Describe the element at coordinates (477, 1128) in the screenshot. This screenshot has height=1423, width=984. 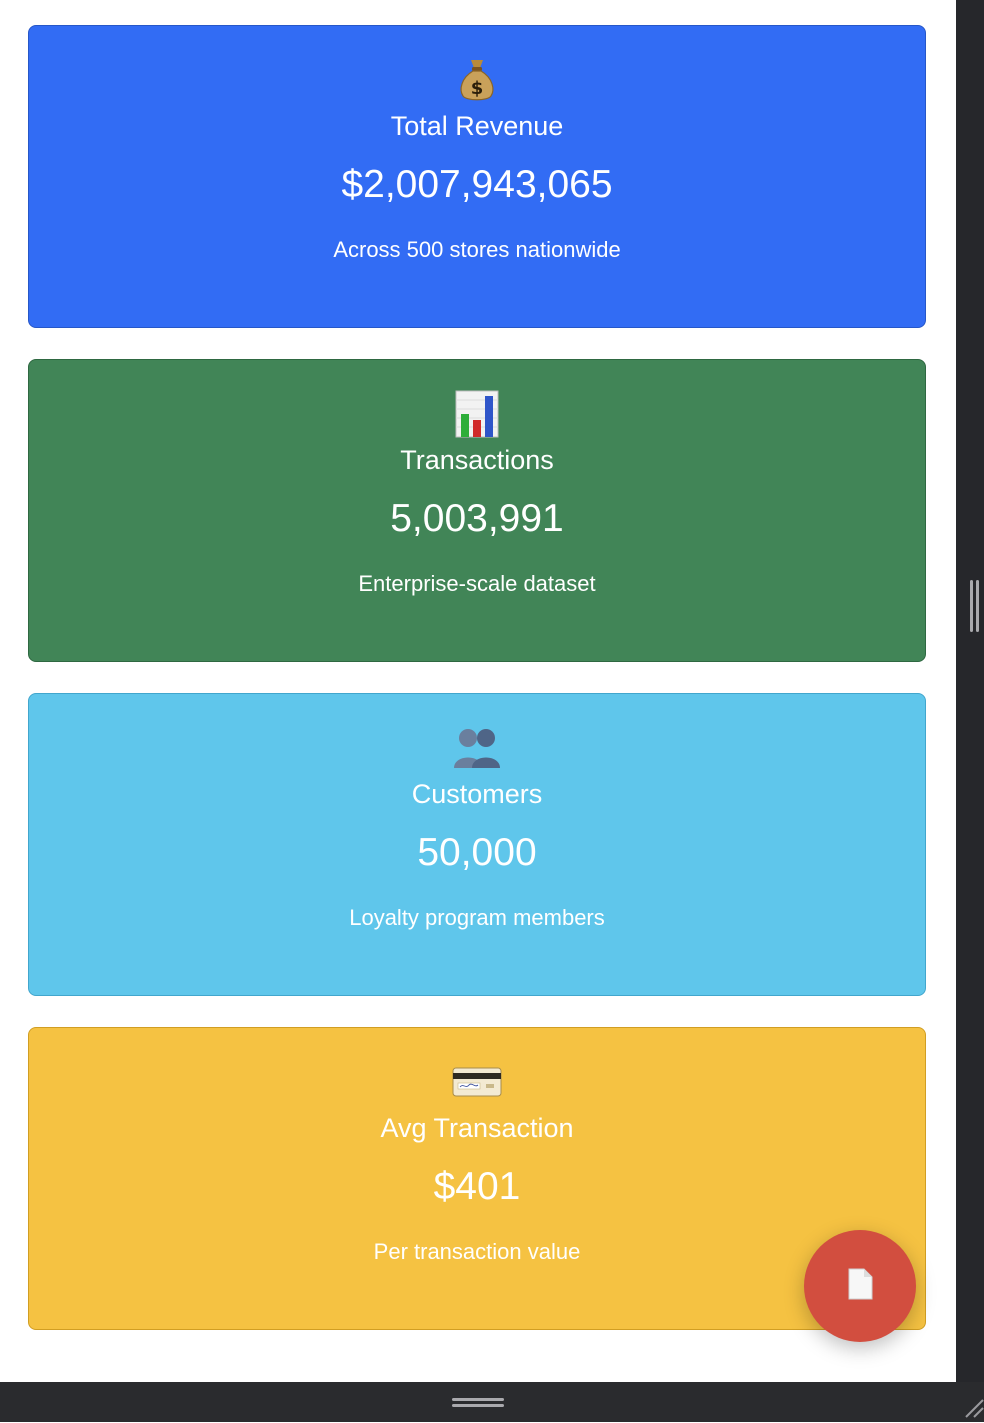
I see `card-title: Avg Transaction` at that location.